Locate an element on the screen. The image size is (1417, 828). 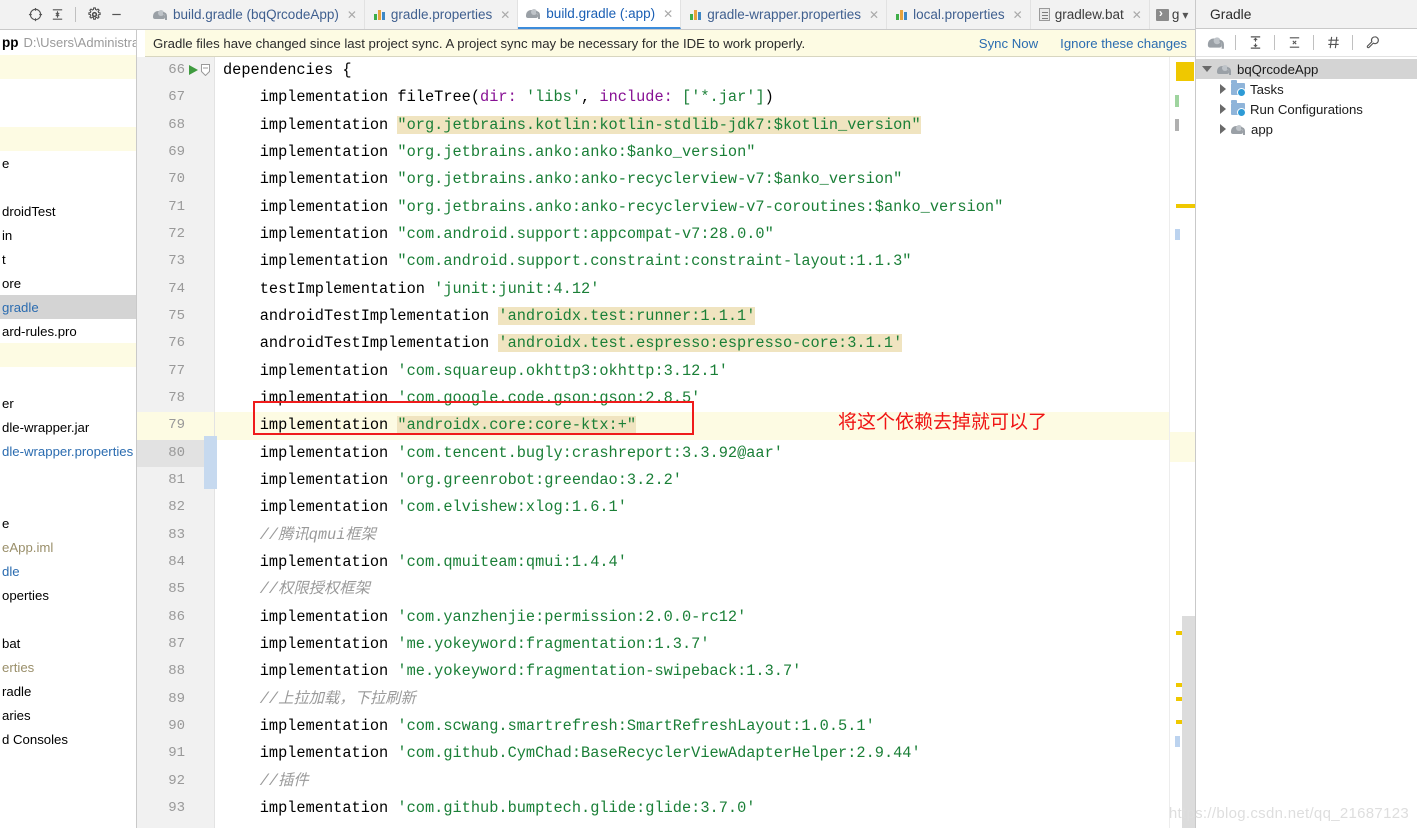
editor-scrollbar-thumb is located at coordinates (1188, 722).